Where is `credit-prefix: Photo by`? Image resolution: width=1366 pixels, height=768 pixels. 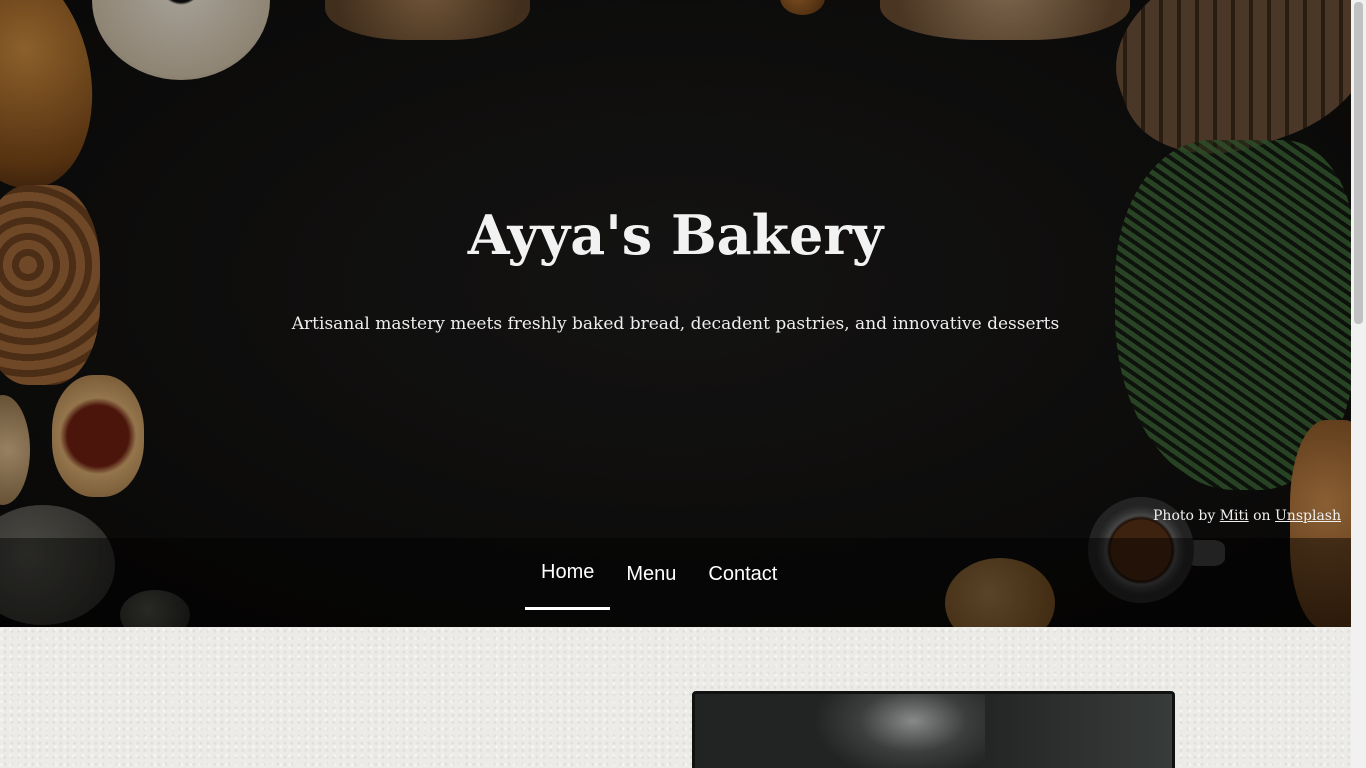
credit-prefix: Photo by is located at coordinates (1184, 516).